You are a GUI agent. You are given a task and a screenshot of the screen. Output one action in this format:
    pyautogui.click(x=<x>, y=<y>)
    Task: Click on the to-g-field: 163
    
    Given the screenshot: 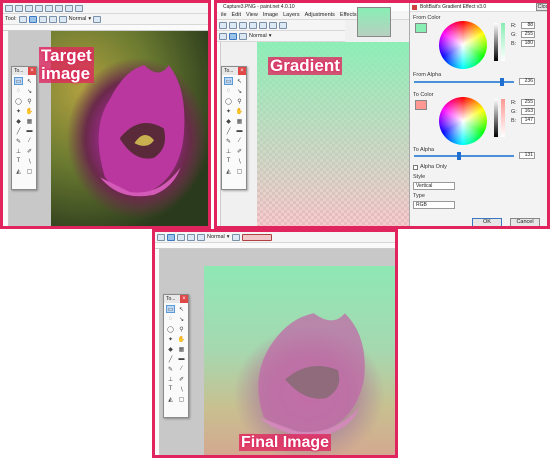 What is the action you would take?
    pyautogui.click(x=528, y=111)
    